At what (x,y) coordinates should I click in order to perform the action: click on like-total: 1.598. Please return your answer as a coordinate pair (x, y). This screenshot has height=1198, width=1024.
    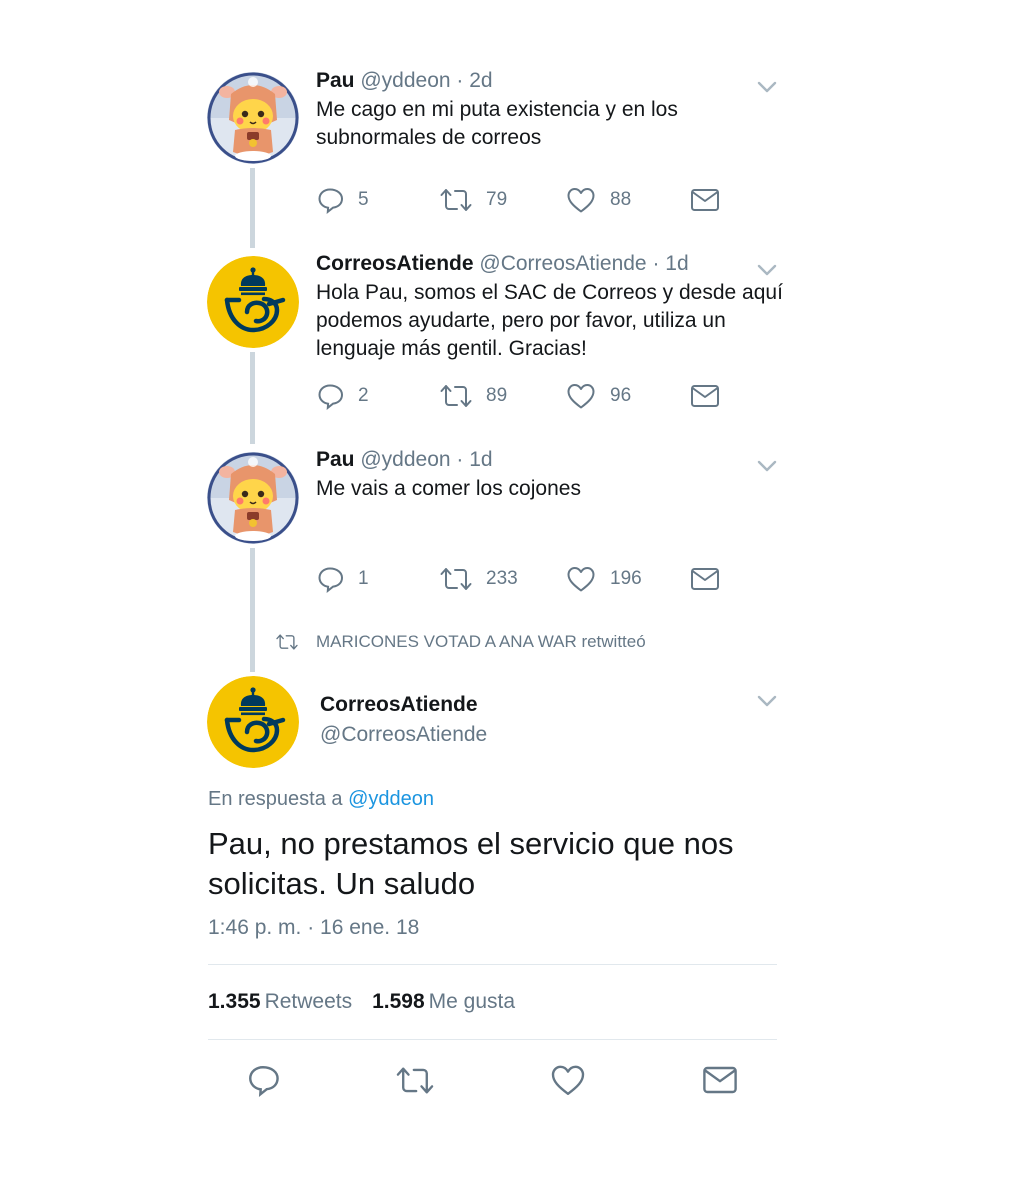
    Looking at the image, I should click on (398, 1001).